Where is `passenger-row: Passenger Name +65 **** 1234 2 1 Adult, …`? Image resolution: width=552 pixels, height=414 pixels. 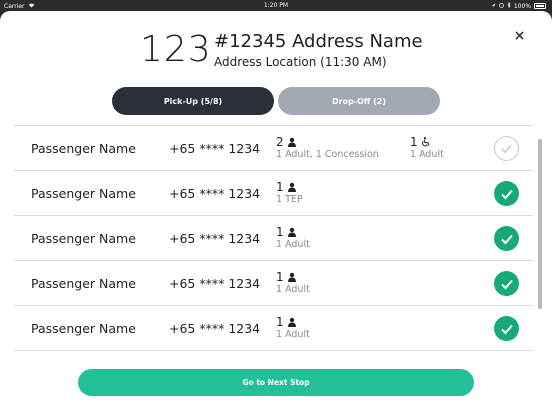
passenger-row: Passenger Name +65 **** 1234 2 1 Adult, … is located at coordinates (273, 148).